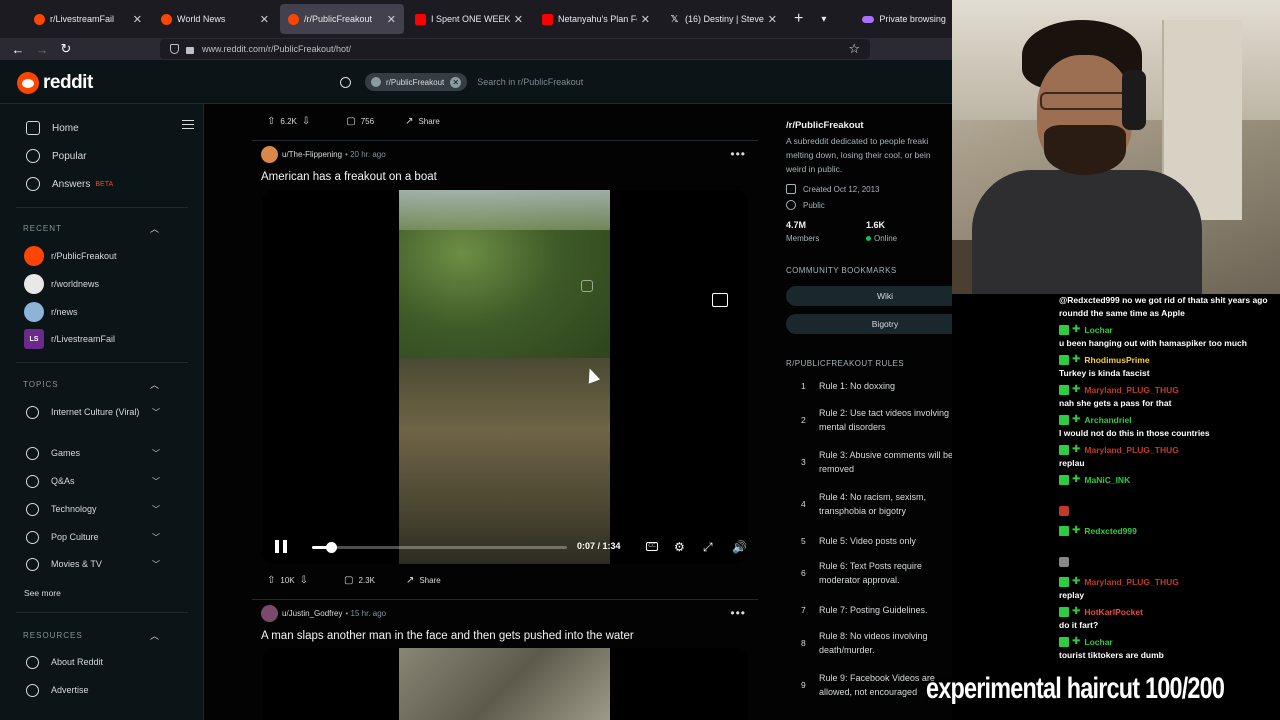 This screenshot has width=1280, height=720. What do you see at coordinates (69, 339) in the screenshot?
I see `recent-item-livestreamfail: LS r/LivestreamFail` at bounding box center [69, 339].